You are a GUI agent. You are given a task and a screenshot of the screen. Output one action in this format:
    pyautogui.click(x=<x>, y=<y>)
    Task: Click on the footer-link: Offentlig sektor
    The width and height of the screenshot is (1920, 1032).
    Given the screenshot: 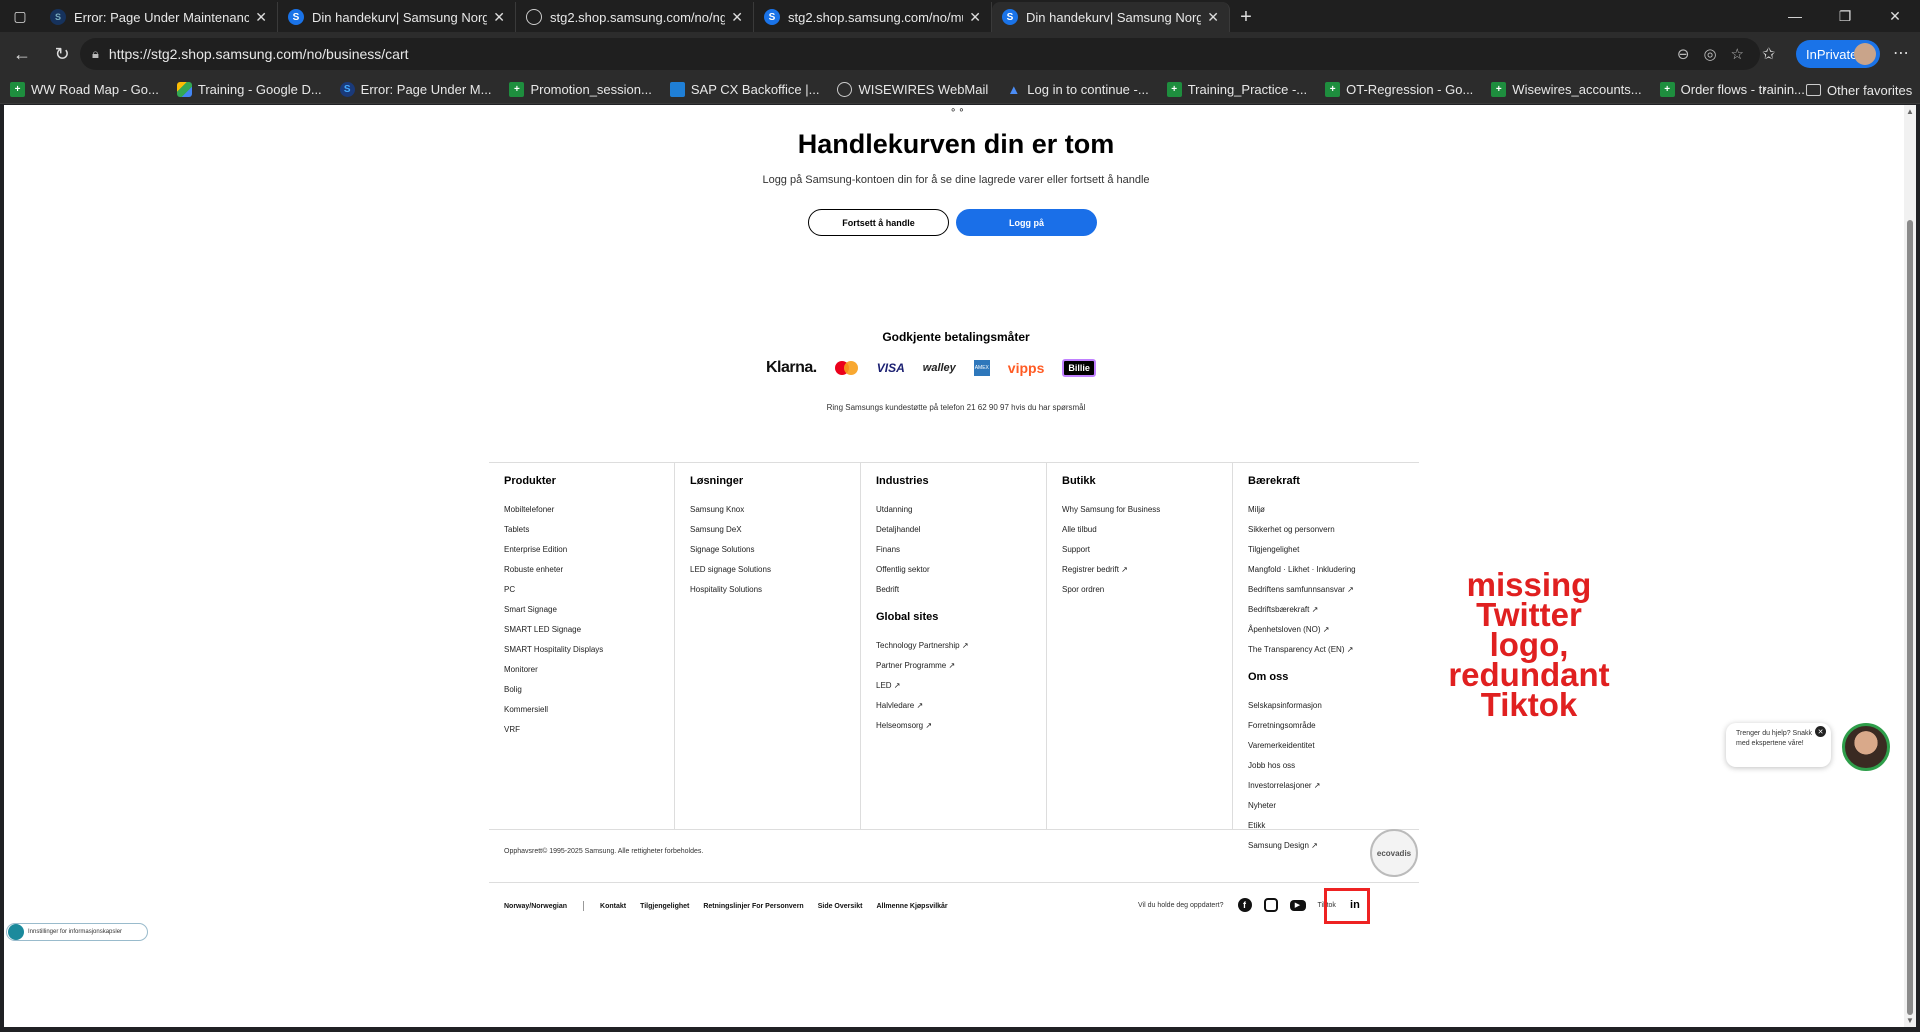 What is the action you would take?
    pyautogui.click(x=961, y=575)
    